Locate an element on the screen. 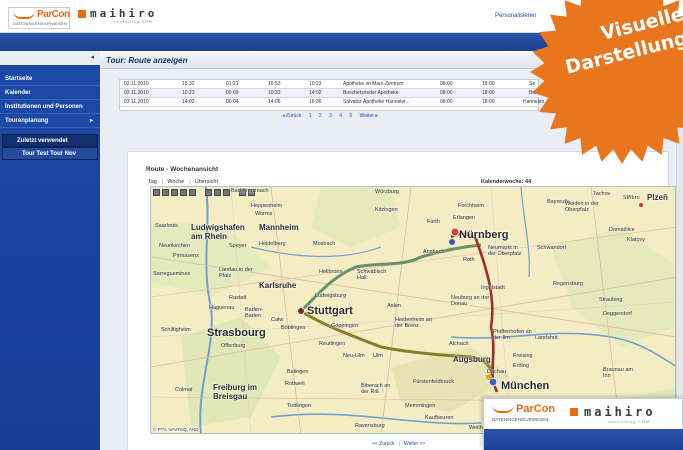  table-cell: 03.11.2010 is located at coordinates (136, 102).